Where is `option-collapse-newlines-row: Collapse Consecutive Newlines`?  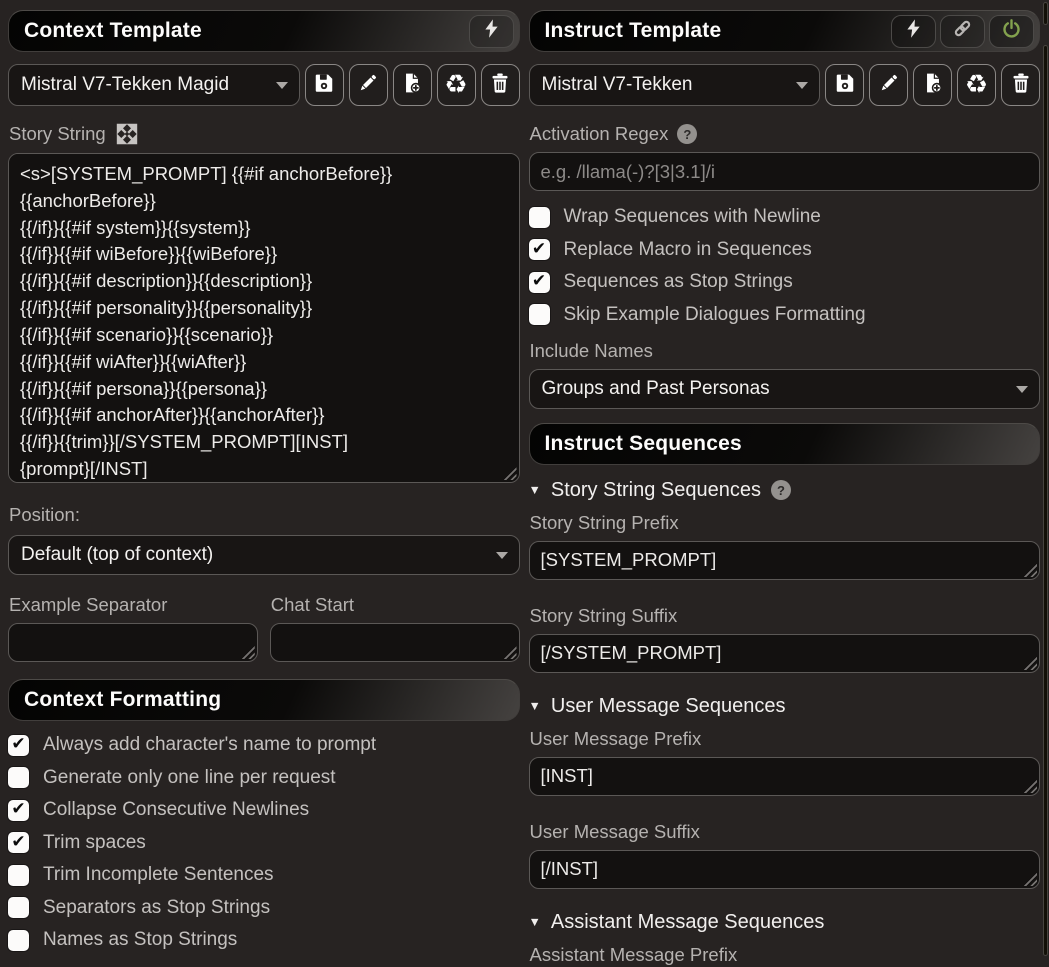 option-collapse-newlines-row: Collapse Consecutive Newlines is located at coordinates (264, 810).